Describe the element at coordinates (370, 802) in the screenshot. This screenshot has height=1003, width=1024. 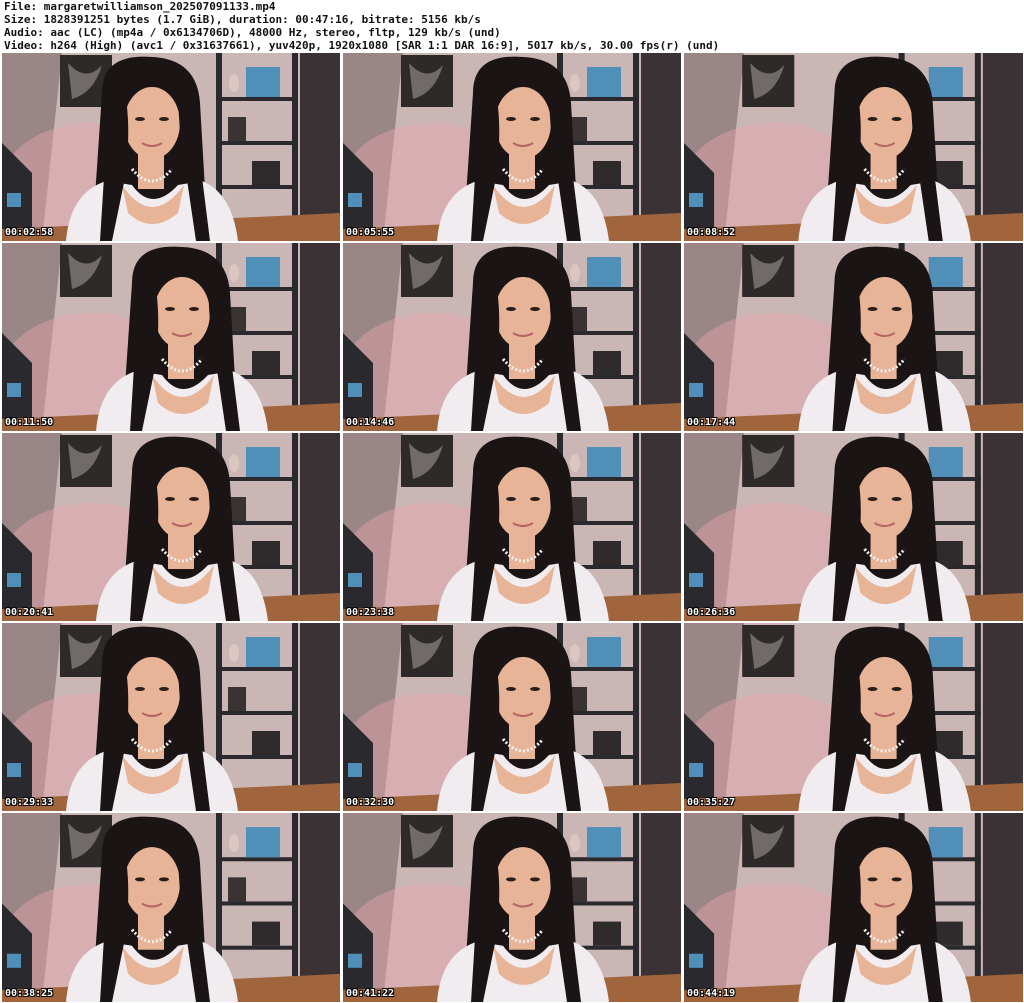
I see `thumbnail-timestamp: 00:32:30` at that location.